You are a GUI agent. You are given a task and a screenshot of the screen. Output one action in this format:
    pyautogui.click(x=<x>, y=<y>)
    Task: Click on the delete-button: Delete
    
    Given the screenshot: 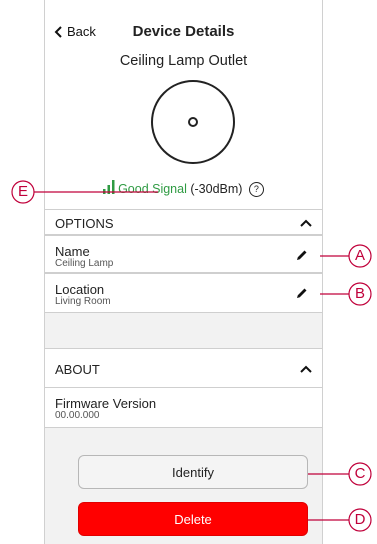 What is the action you would take?
    pyautogui.click(x=193, y=519)
    